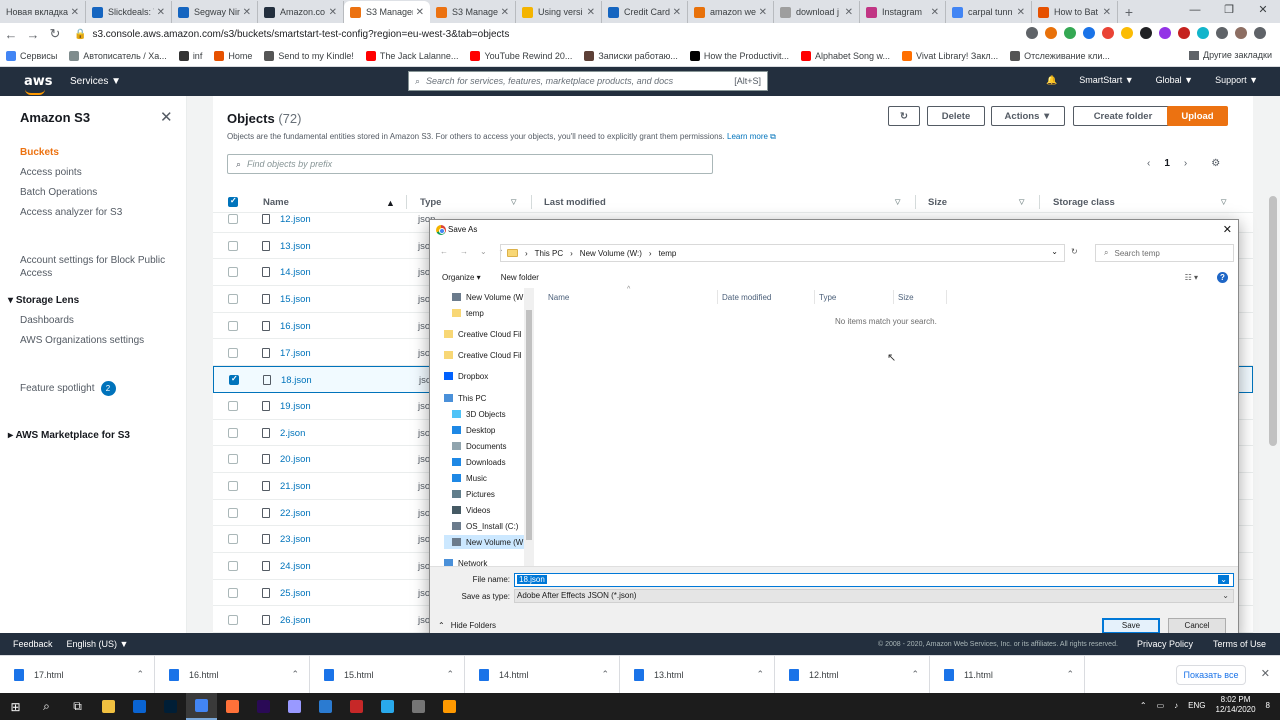  I want to click on back-icon: ←, so click(11, 34).